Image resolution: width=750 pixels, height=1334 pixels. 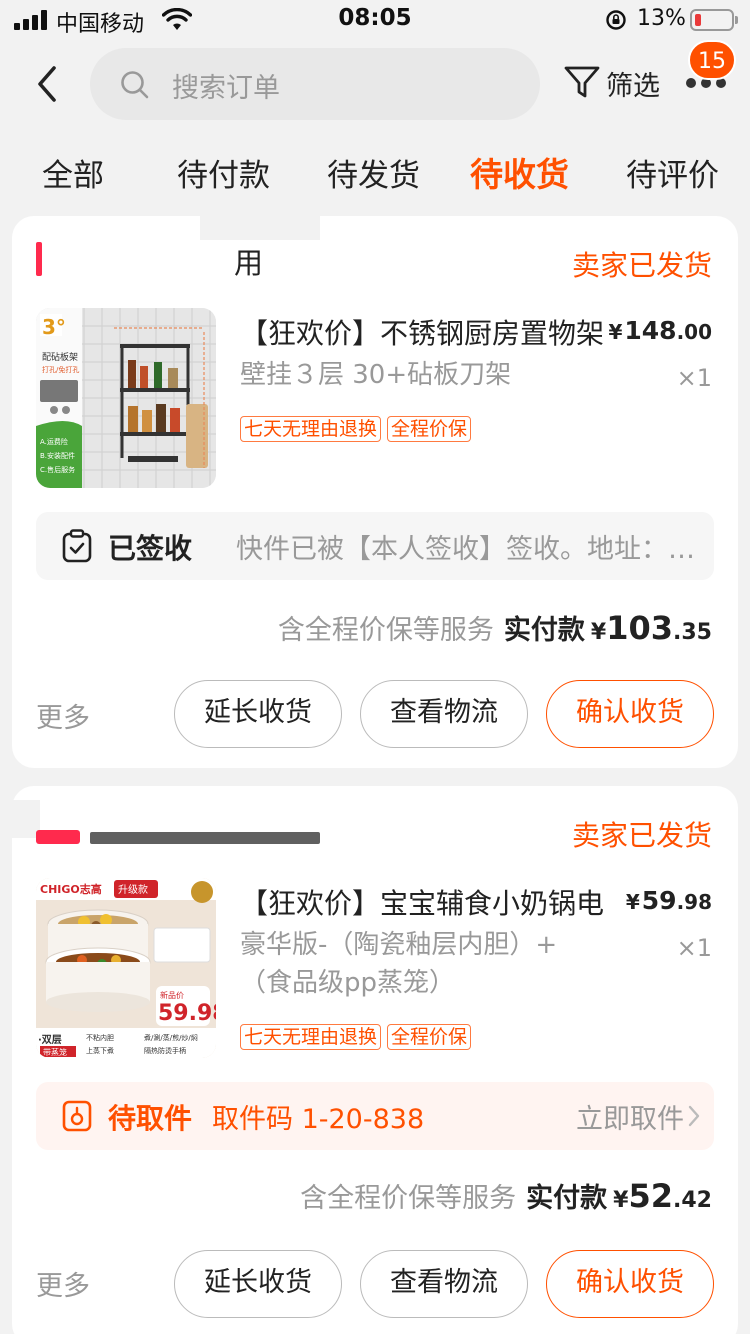 What do you see at coordinates (55, 1052) in the screenshot?
I see `thumb-steamer: 带蒸笼` at bounding box center [55, 1052].